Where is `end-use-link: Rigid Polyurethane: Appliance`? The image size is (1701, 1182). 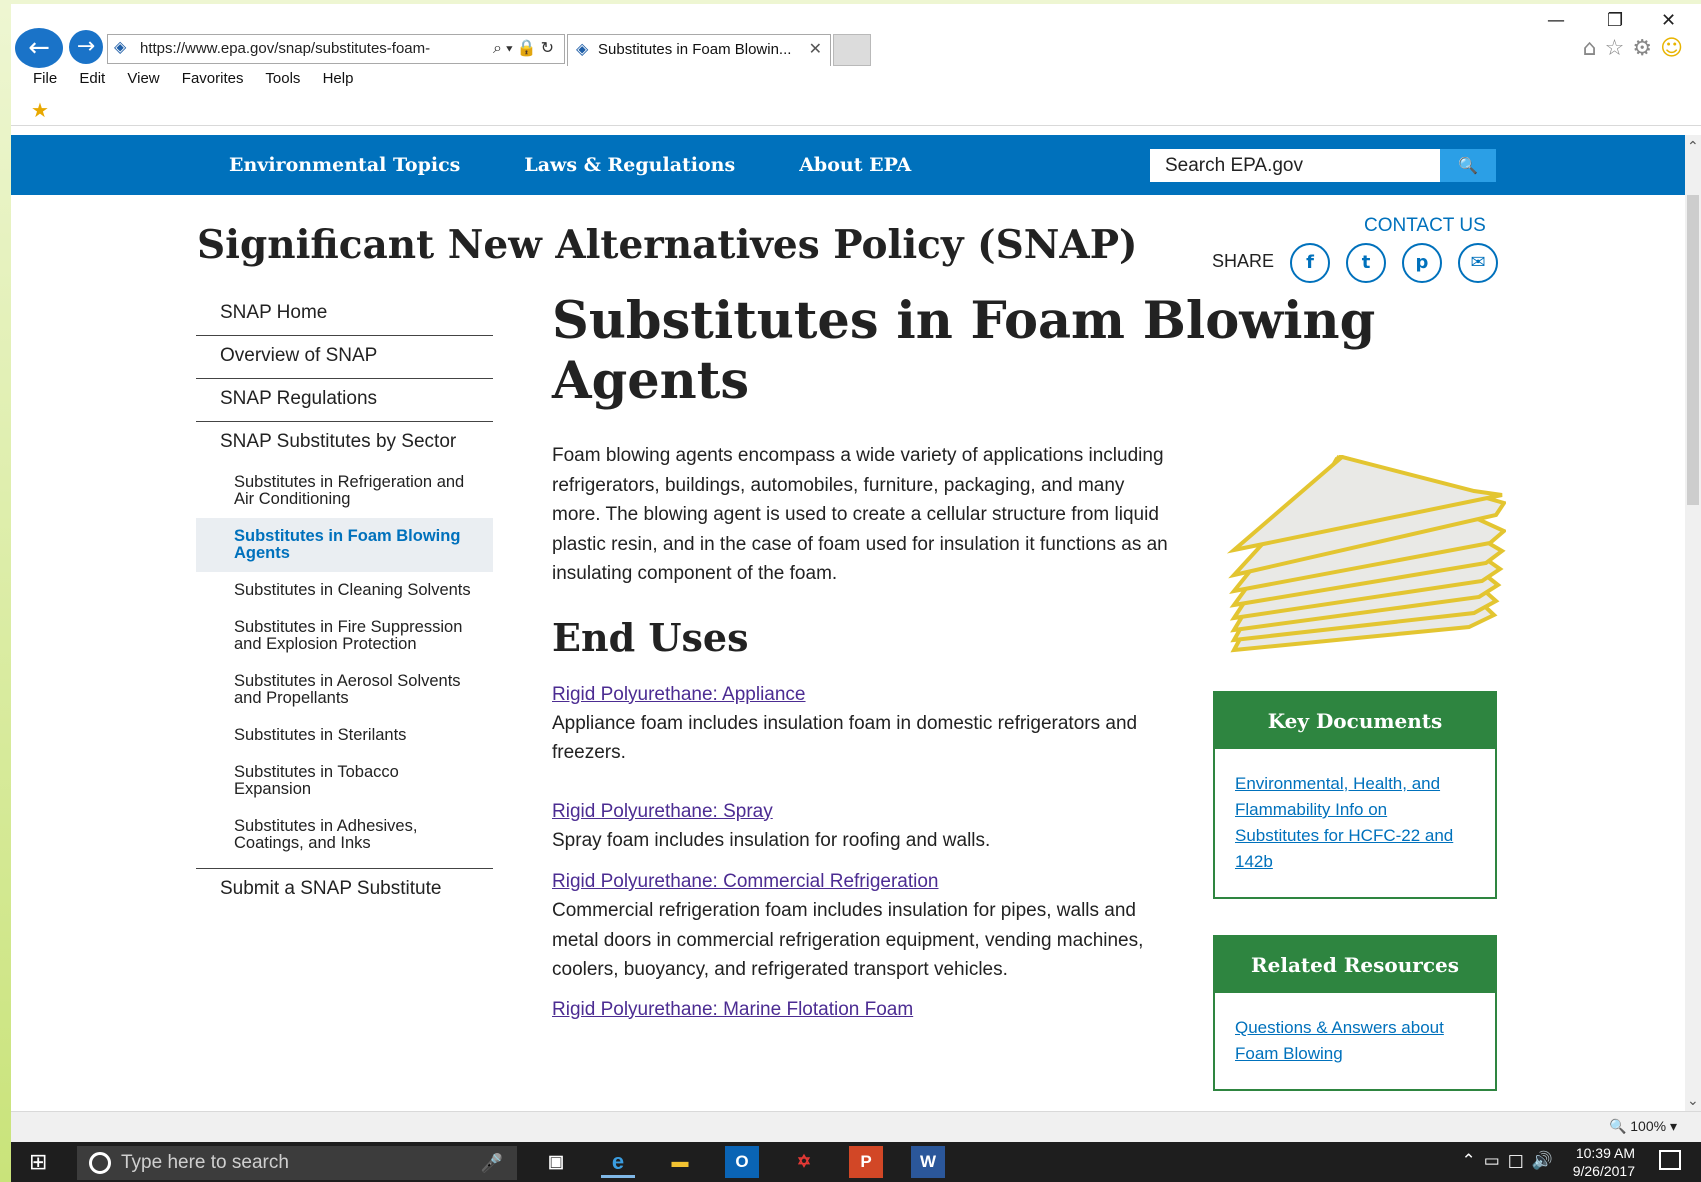
end-use-link: Rigid Polyurethane: Appliance is located at coordinates (862, 694).